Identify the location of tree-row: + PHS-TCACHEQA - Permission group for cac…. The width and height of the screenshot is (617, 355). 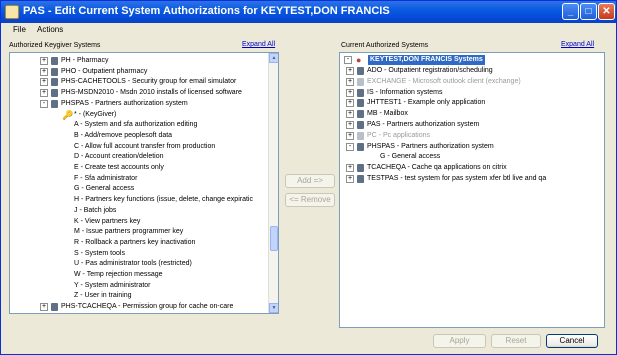
(139, 307).